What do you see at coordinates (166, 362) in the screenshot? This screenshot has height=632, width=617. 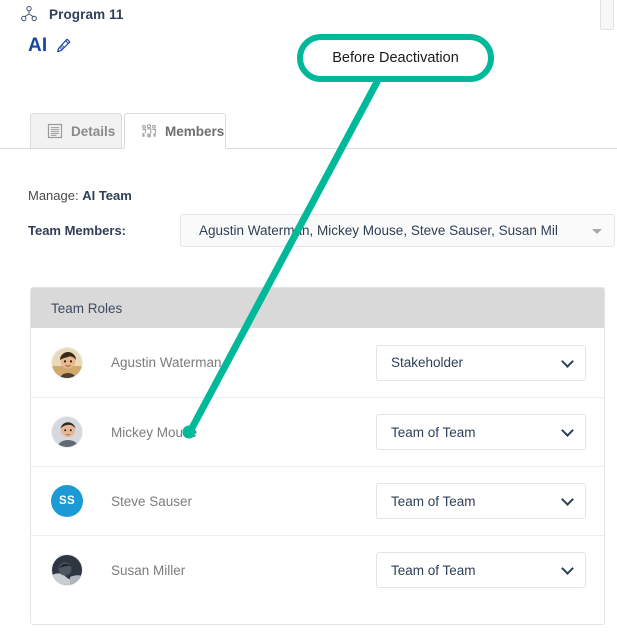 I see `member-name: Agustin Waterman` at bounding box center [166, 362].